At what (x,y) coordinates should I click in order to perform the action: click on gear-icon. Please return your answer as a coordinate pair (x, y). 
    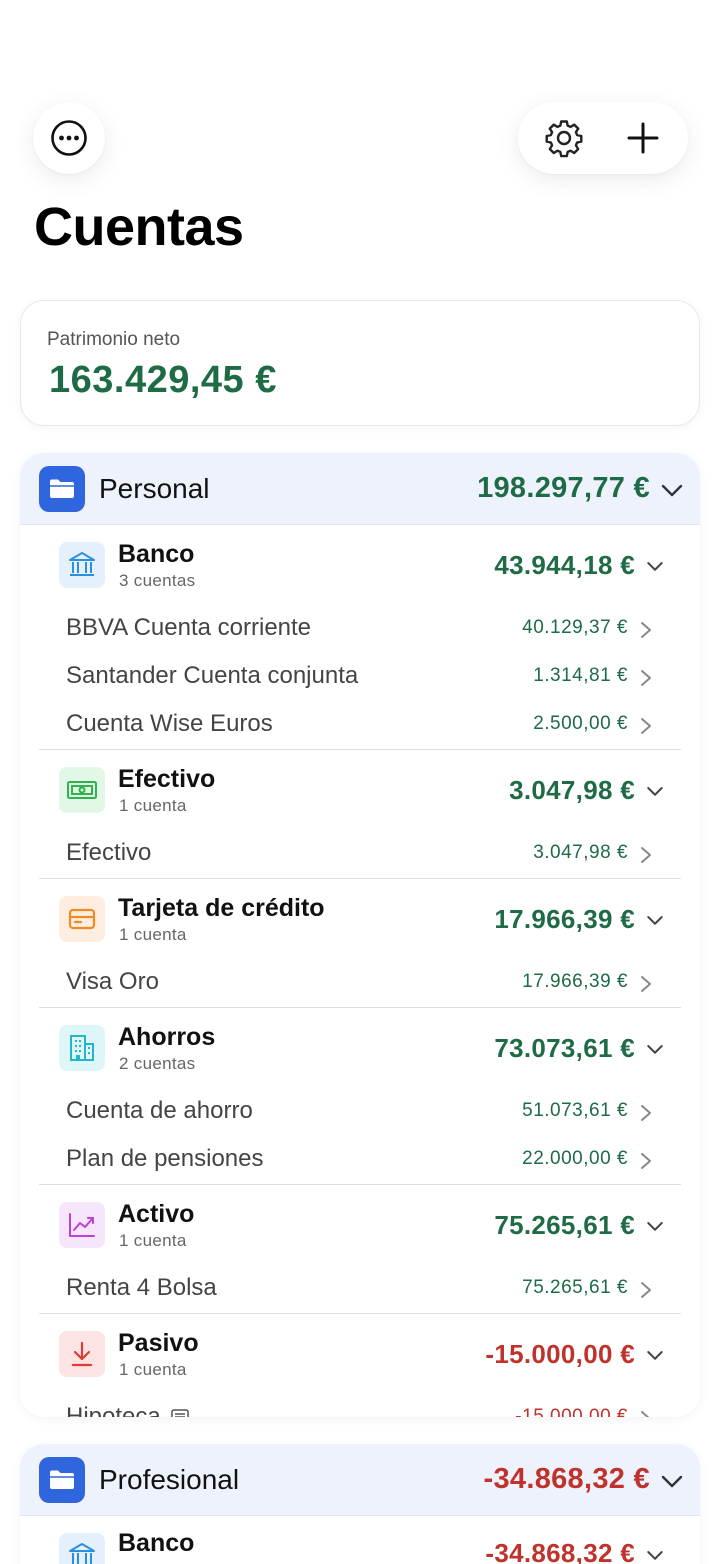
    Looking at the image, I should click on (563, 139).